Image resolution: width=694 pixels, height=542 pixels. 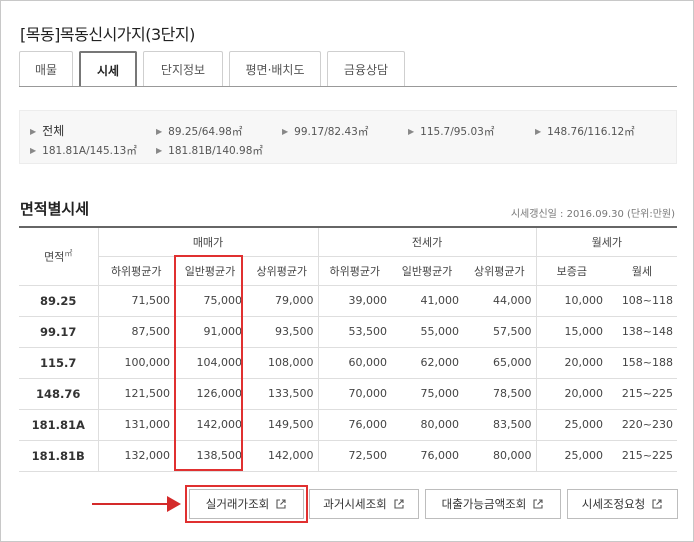 What do you see at coordinates (500, 363) in the screenshot?
I see `table-cell: 65,000` at bounding box center [500, 363].